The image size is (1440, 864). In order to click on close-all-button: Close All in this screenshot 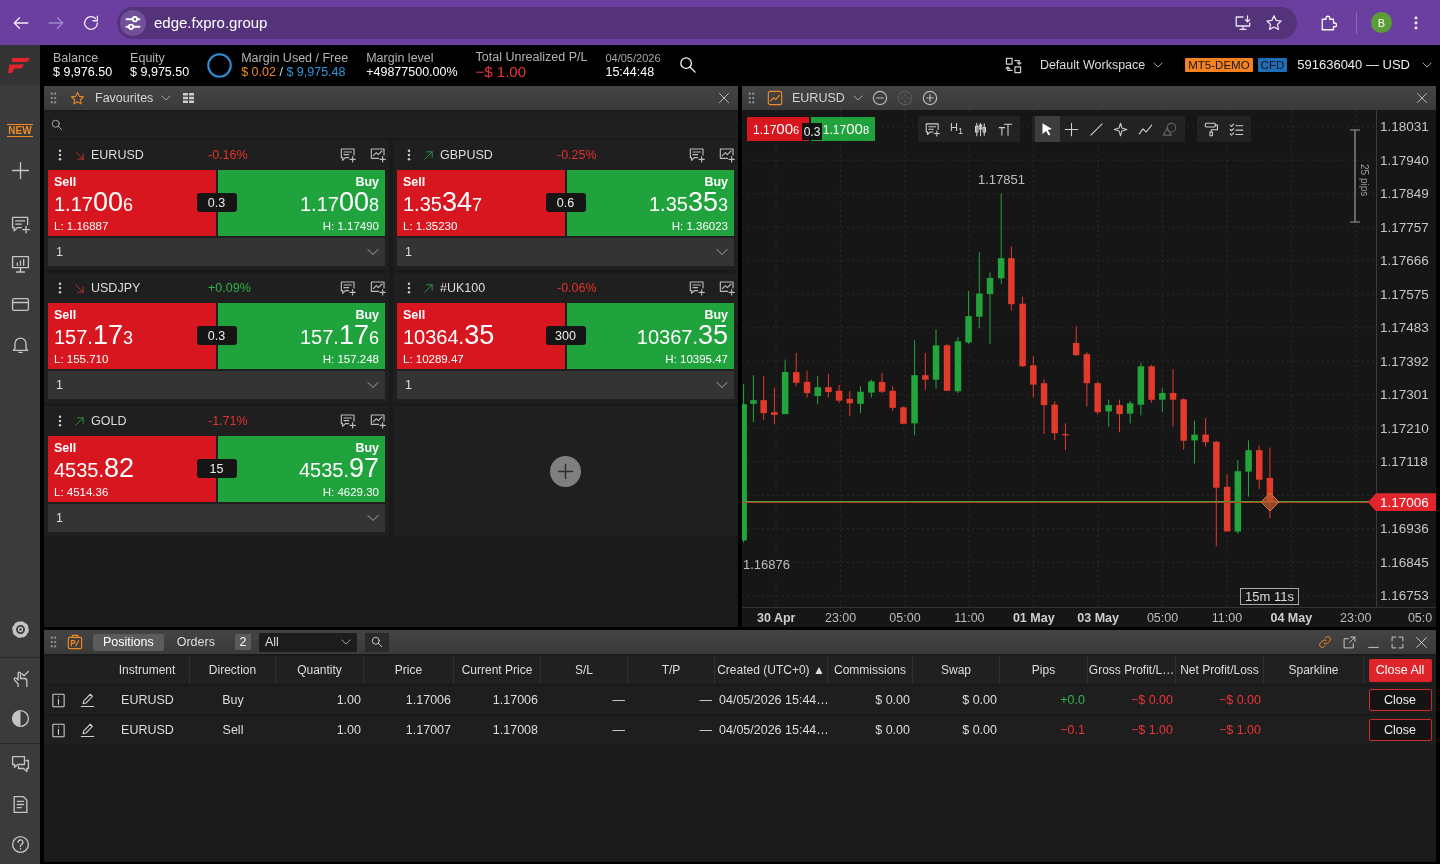, I will do `click(1400, 670)`.